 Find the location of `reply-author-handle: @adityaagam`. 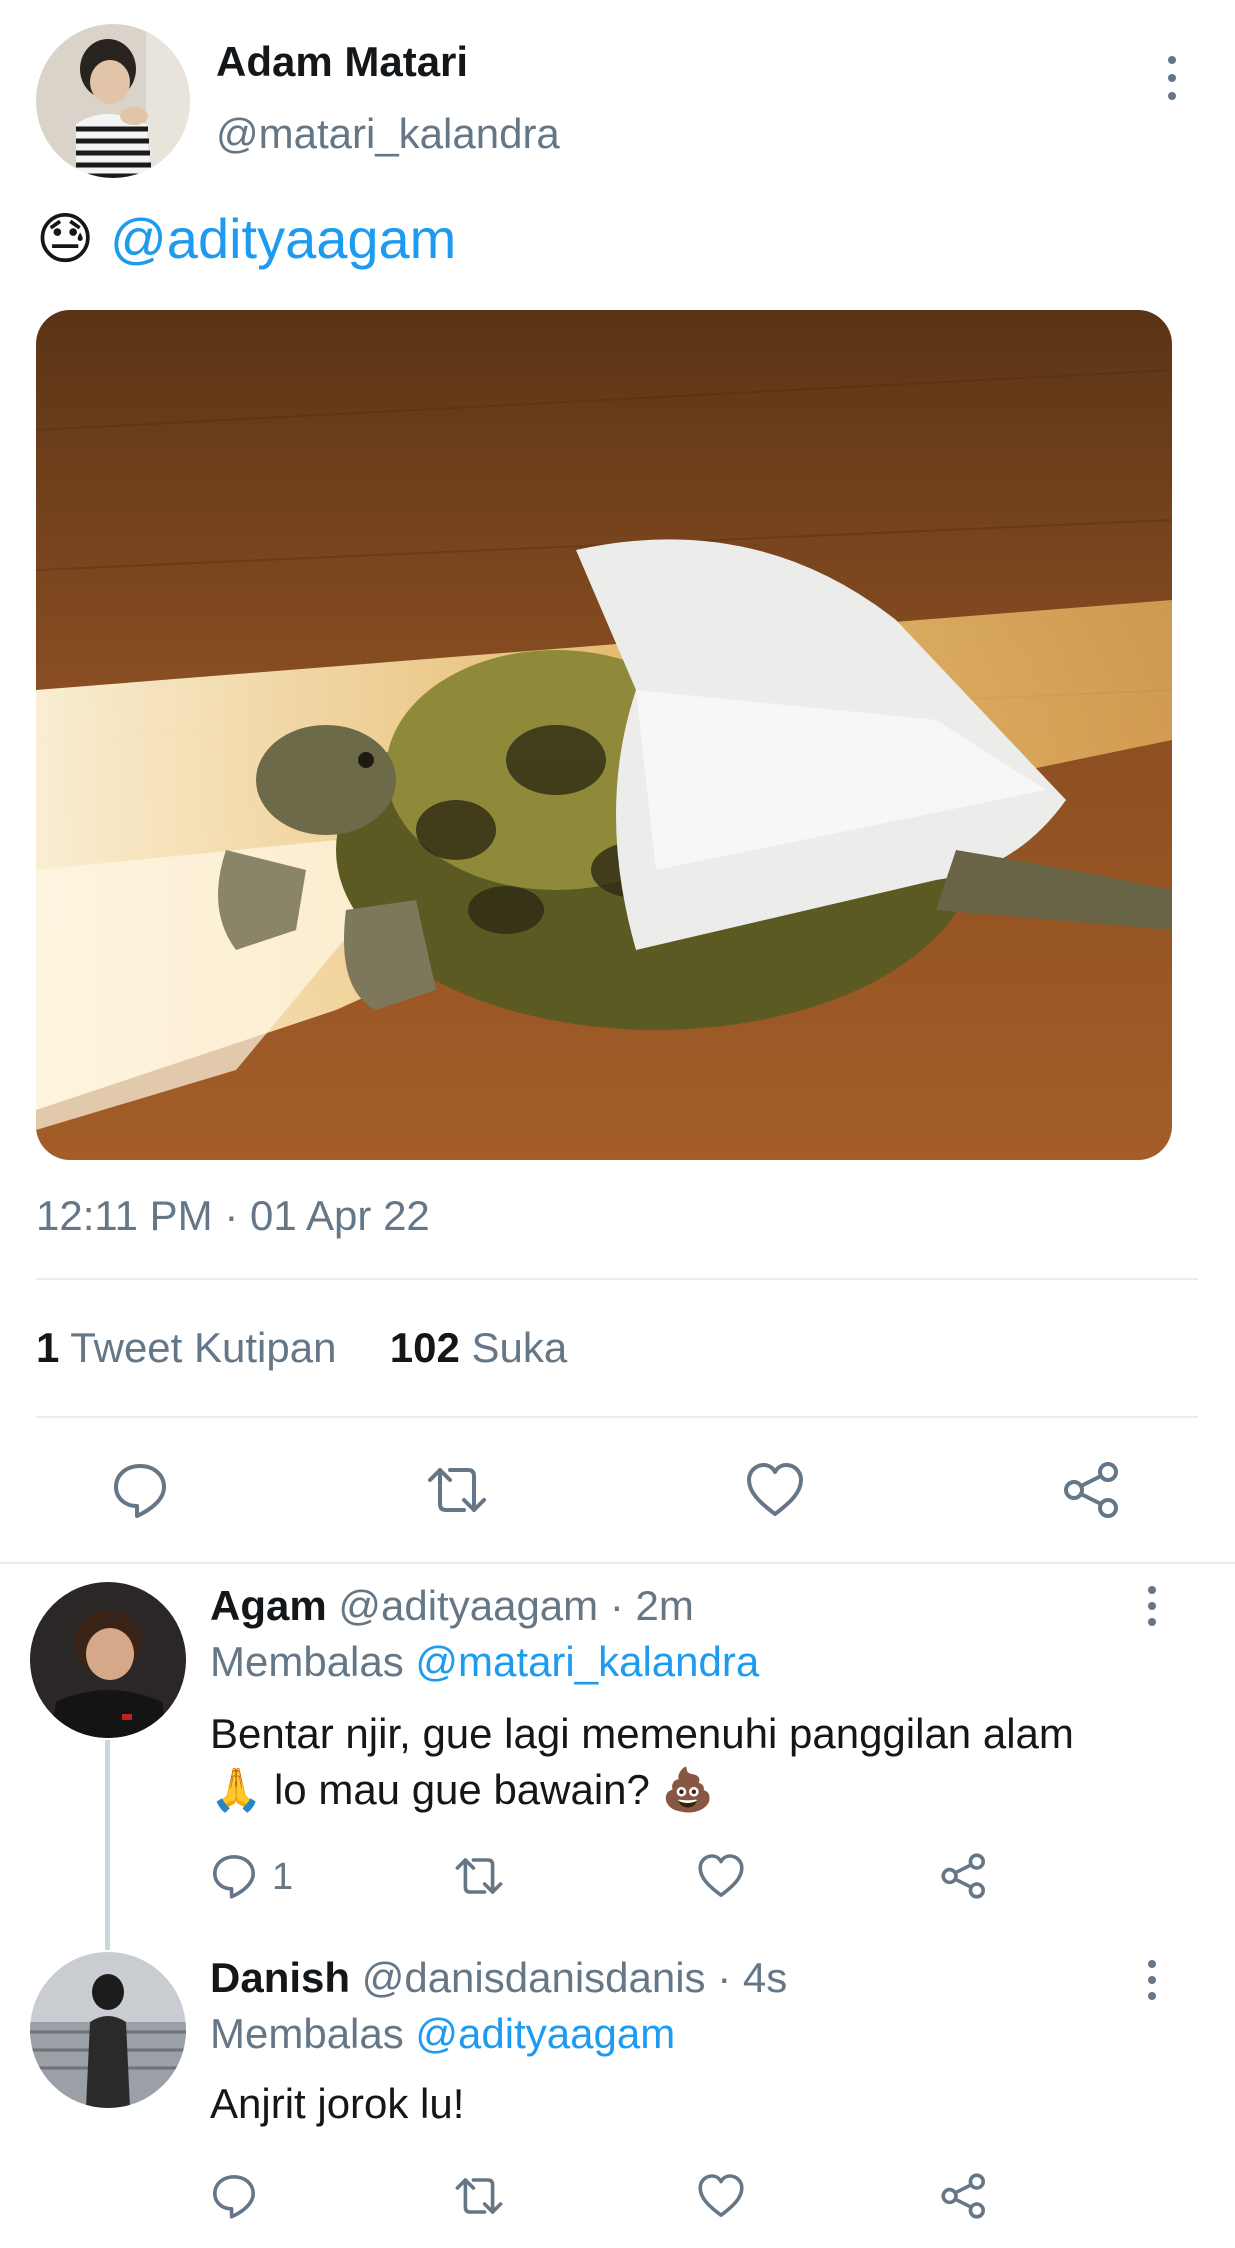

reply-author-handle: @adityaagam is located at coordinates (468, 1605).